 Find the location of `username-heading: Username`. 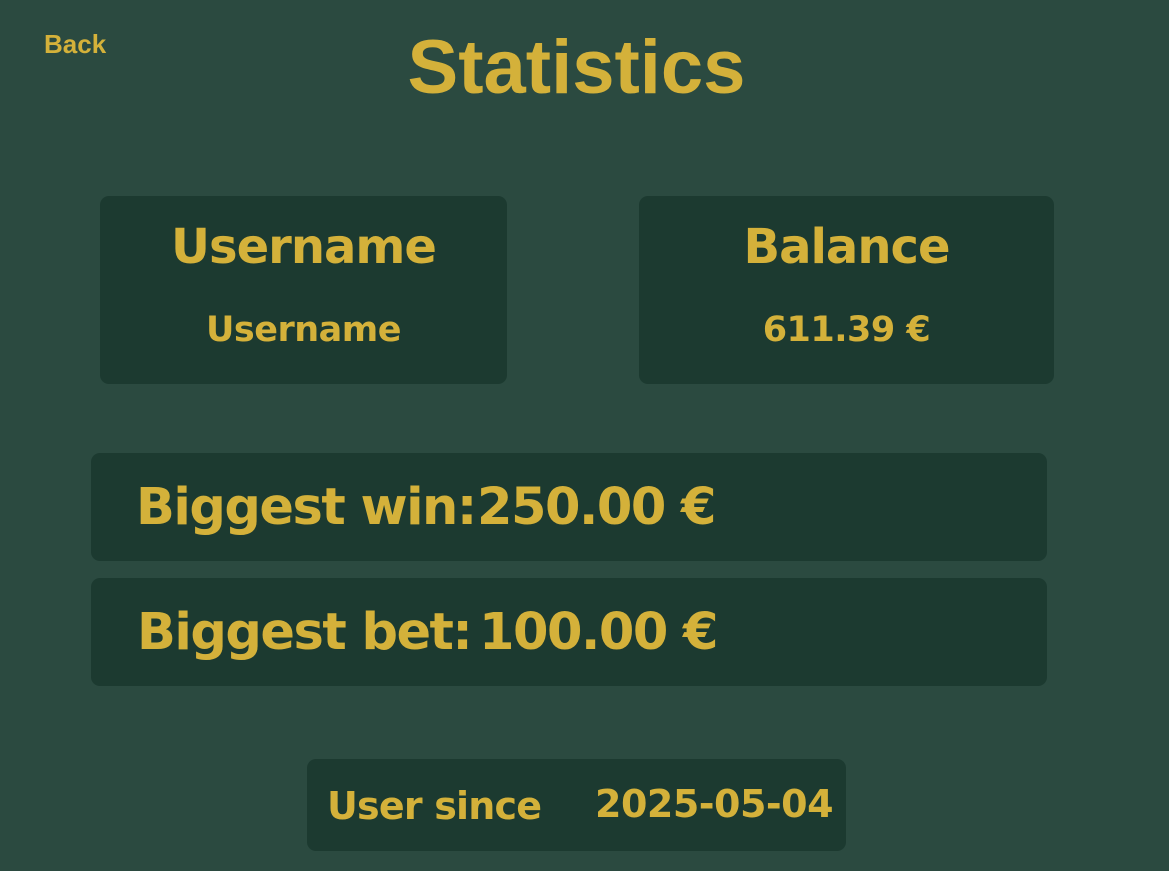

username-heading: Username is located at coordinates (304, 247).